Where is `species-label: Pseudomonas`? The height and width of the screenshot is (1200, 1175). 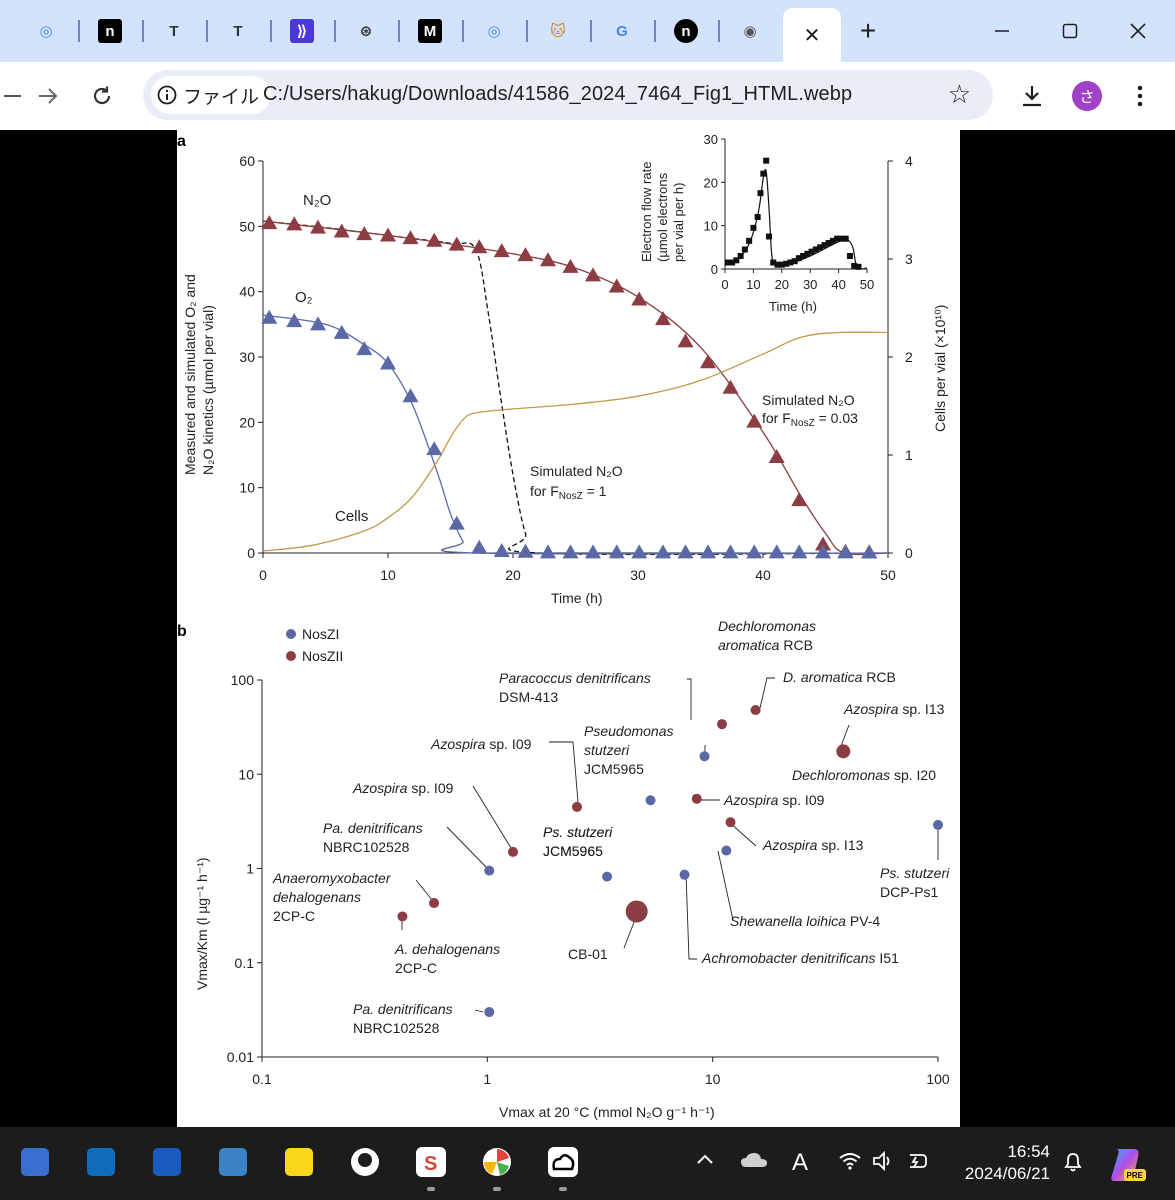 species-label: Pseudomonas is located at coordinates (629, 731).